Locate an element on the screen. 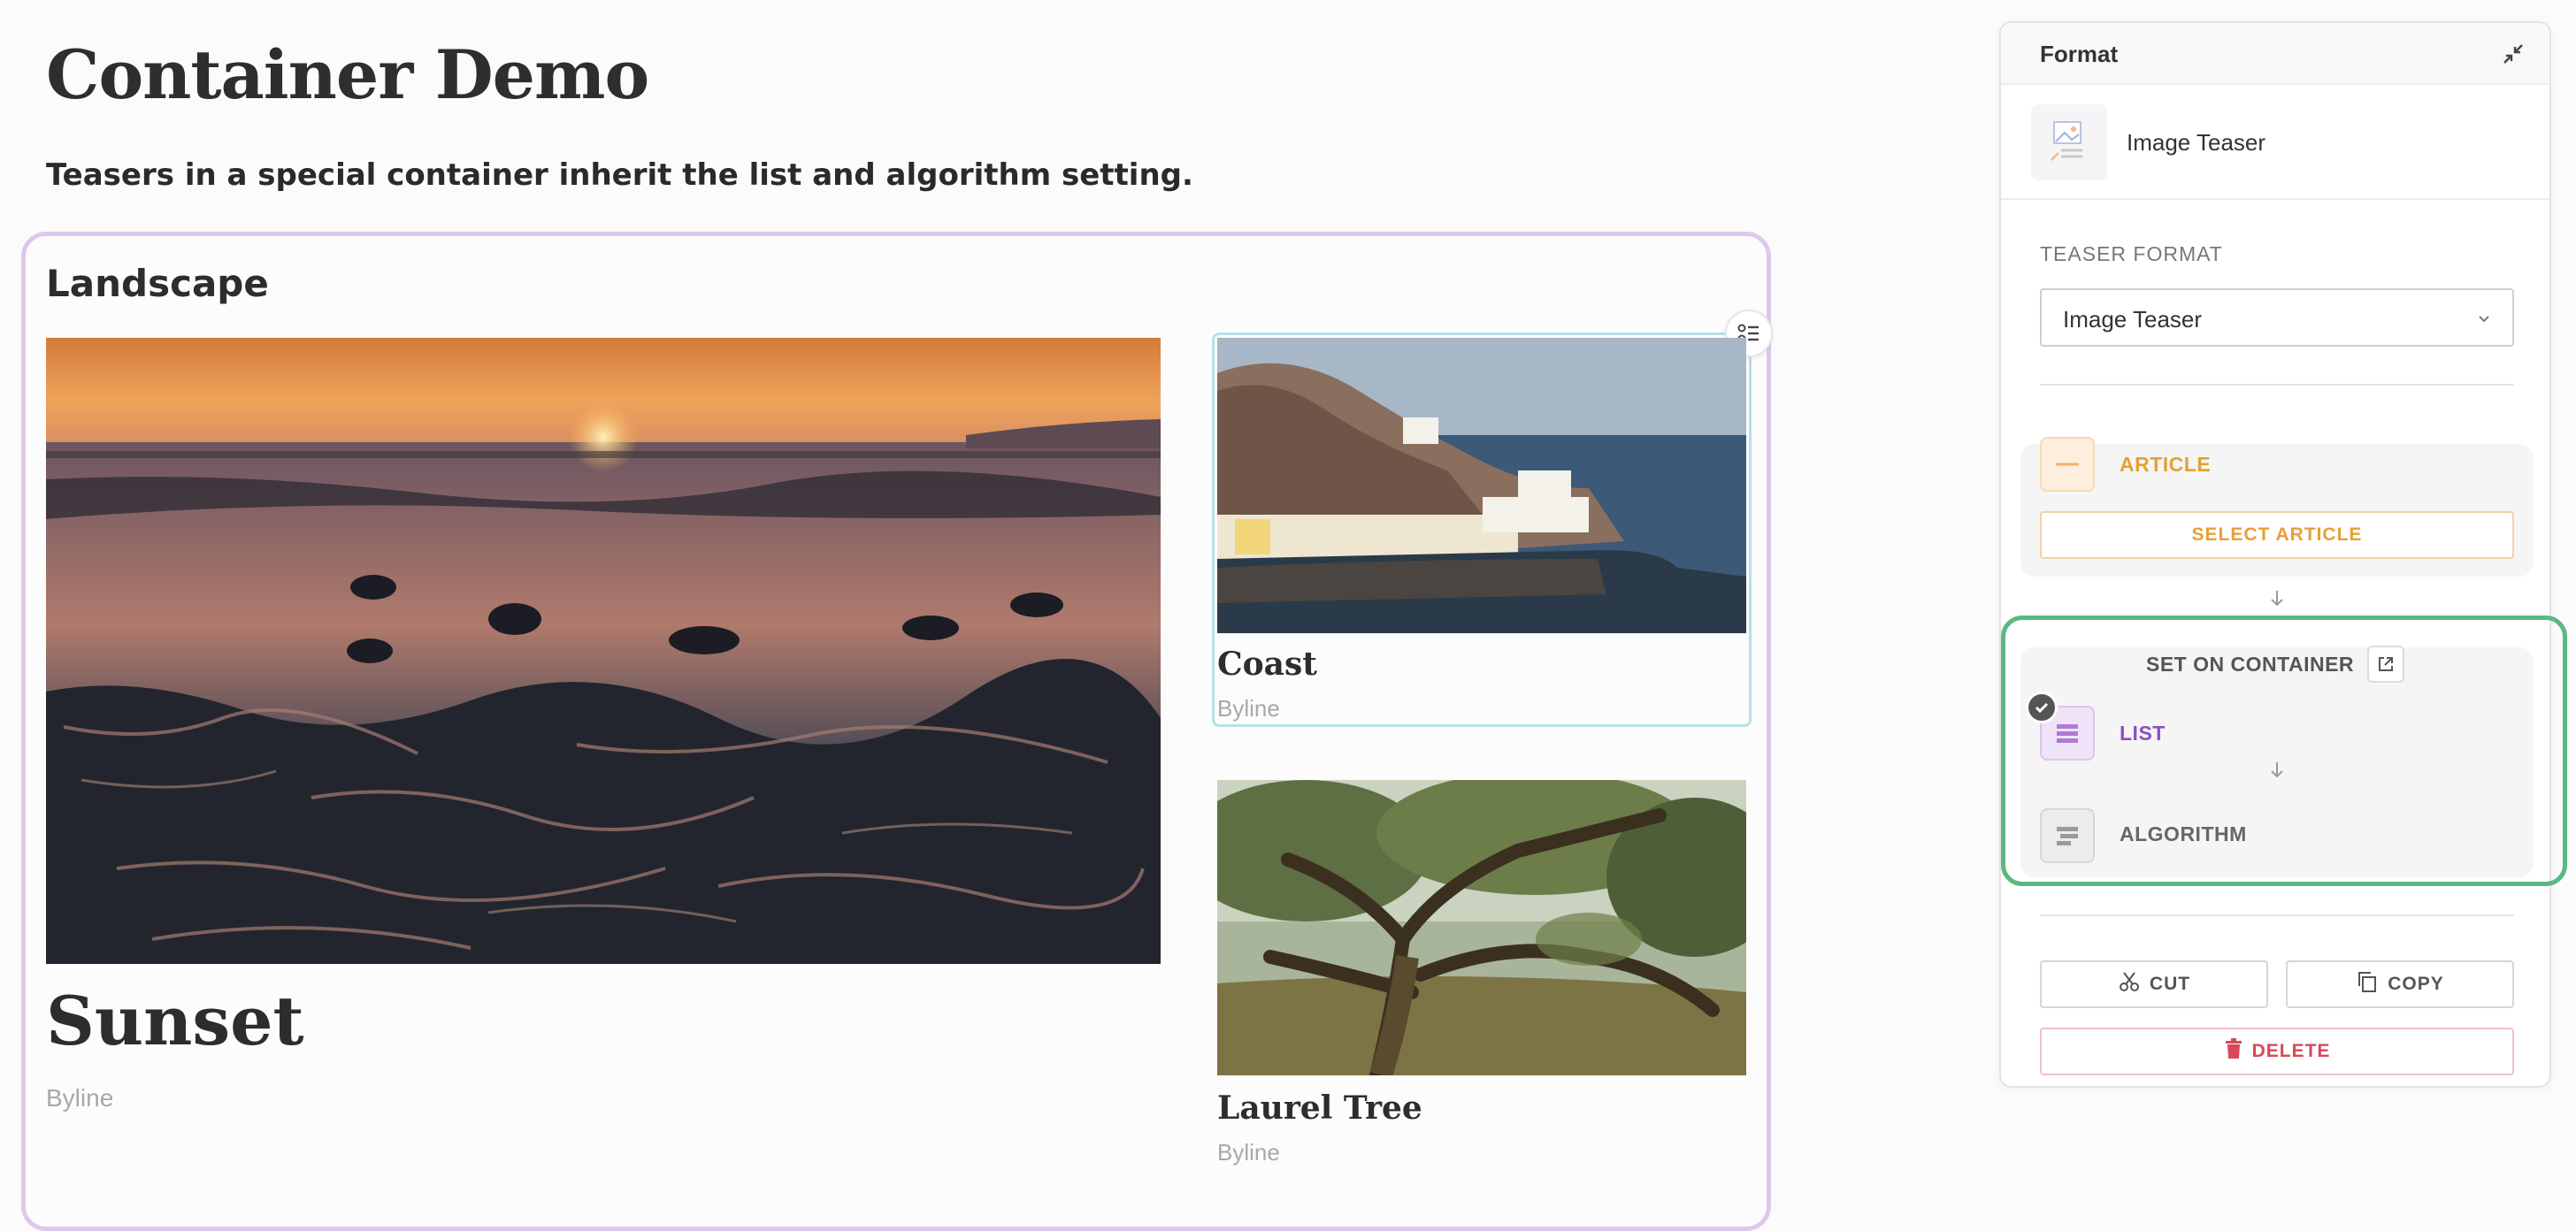 The image size is (2576, 1231). teaser-byline-laurel-tree: Byline is located at coordinates (1248, 1153).